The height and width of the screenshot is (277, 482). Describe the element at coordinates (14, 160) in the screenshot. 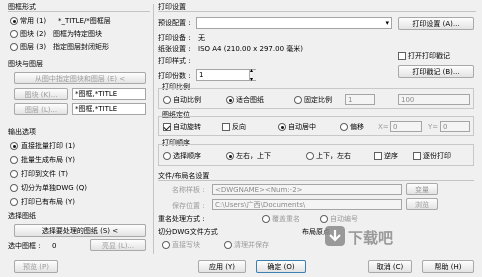

I see `radio-batch-layout` at that location.